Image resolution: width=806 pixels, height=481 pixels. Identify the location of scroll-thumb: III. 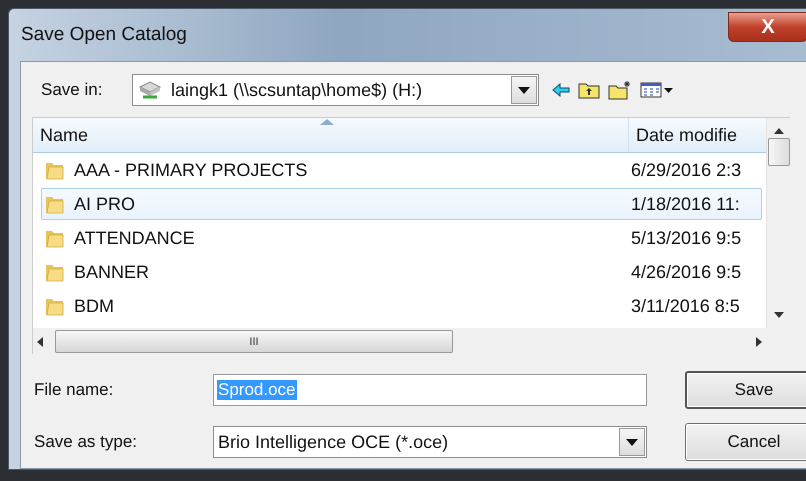
(254, 341).